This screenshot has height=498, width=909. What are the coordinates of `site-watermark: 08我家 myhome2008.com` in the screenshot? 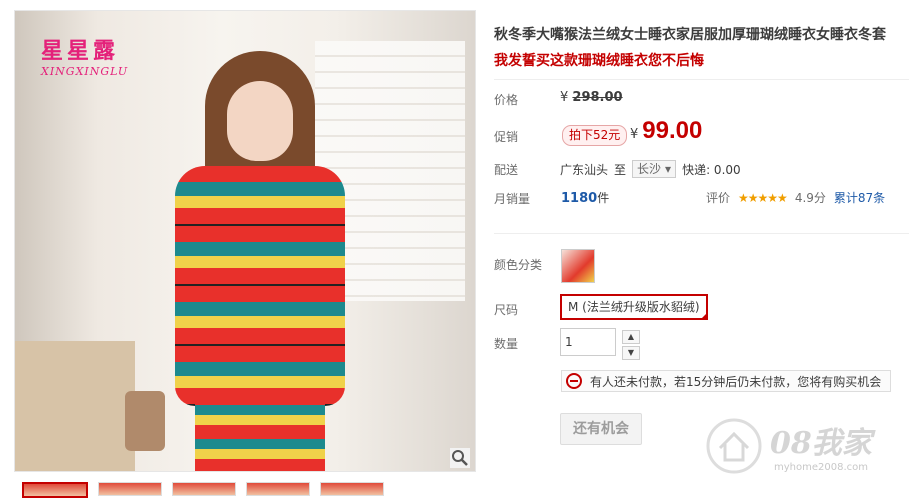 It's located at (800, 450).